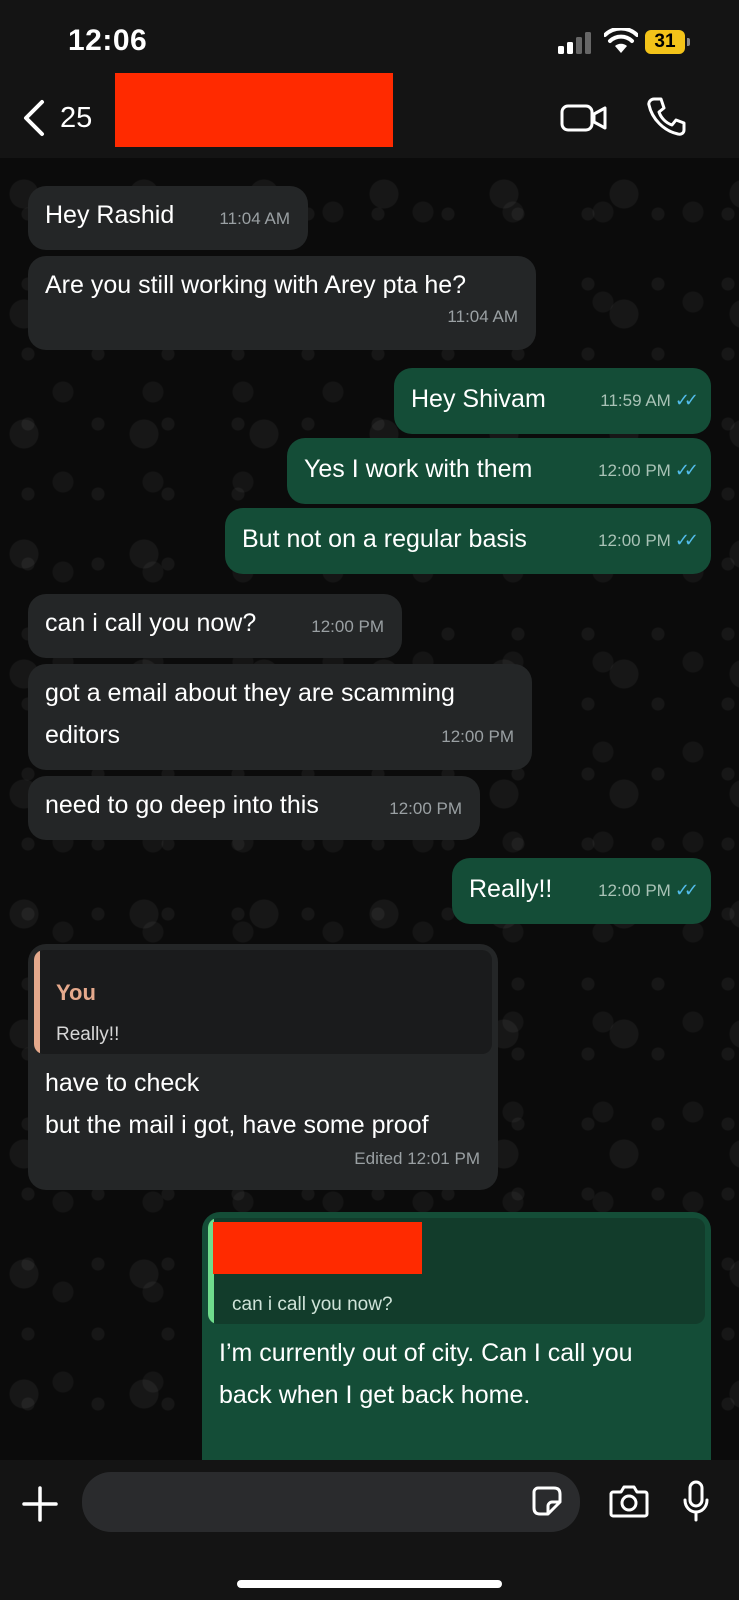 This screenshot has height=1600, width=739. I want to click on message-text: Are you still working with Arey pta he?, so click(256, 285).